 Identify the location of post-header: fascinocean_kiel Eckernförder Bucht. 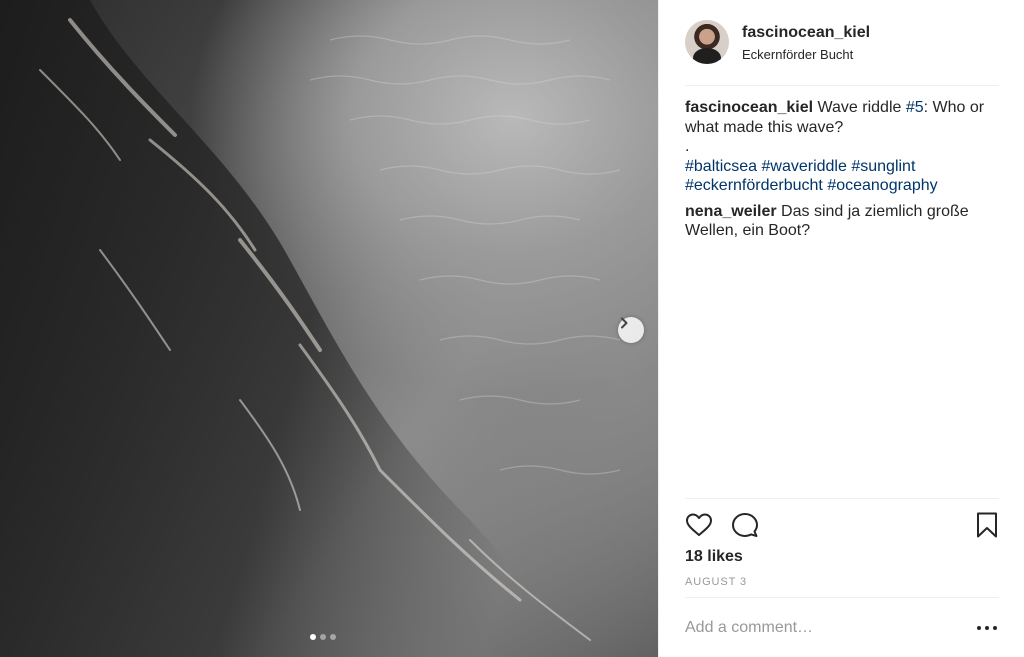
(842, 53).